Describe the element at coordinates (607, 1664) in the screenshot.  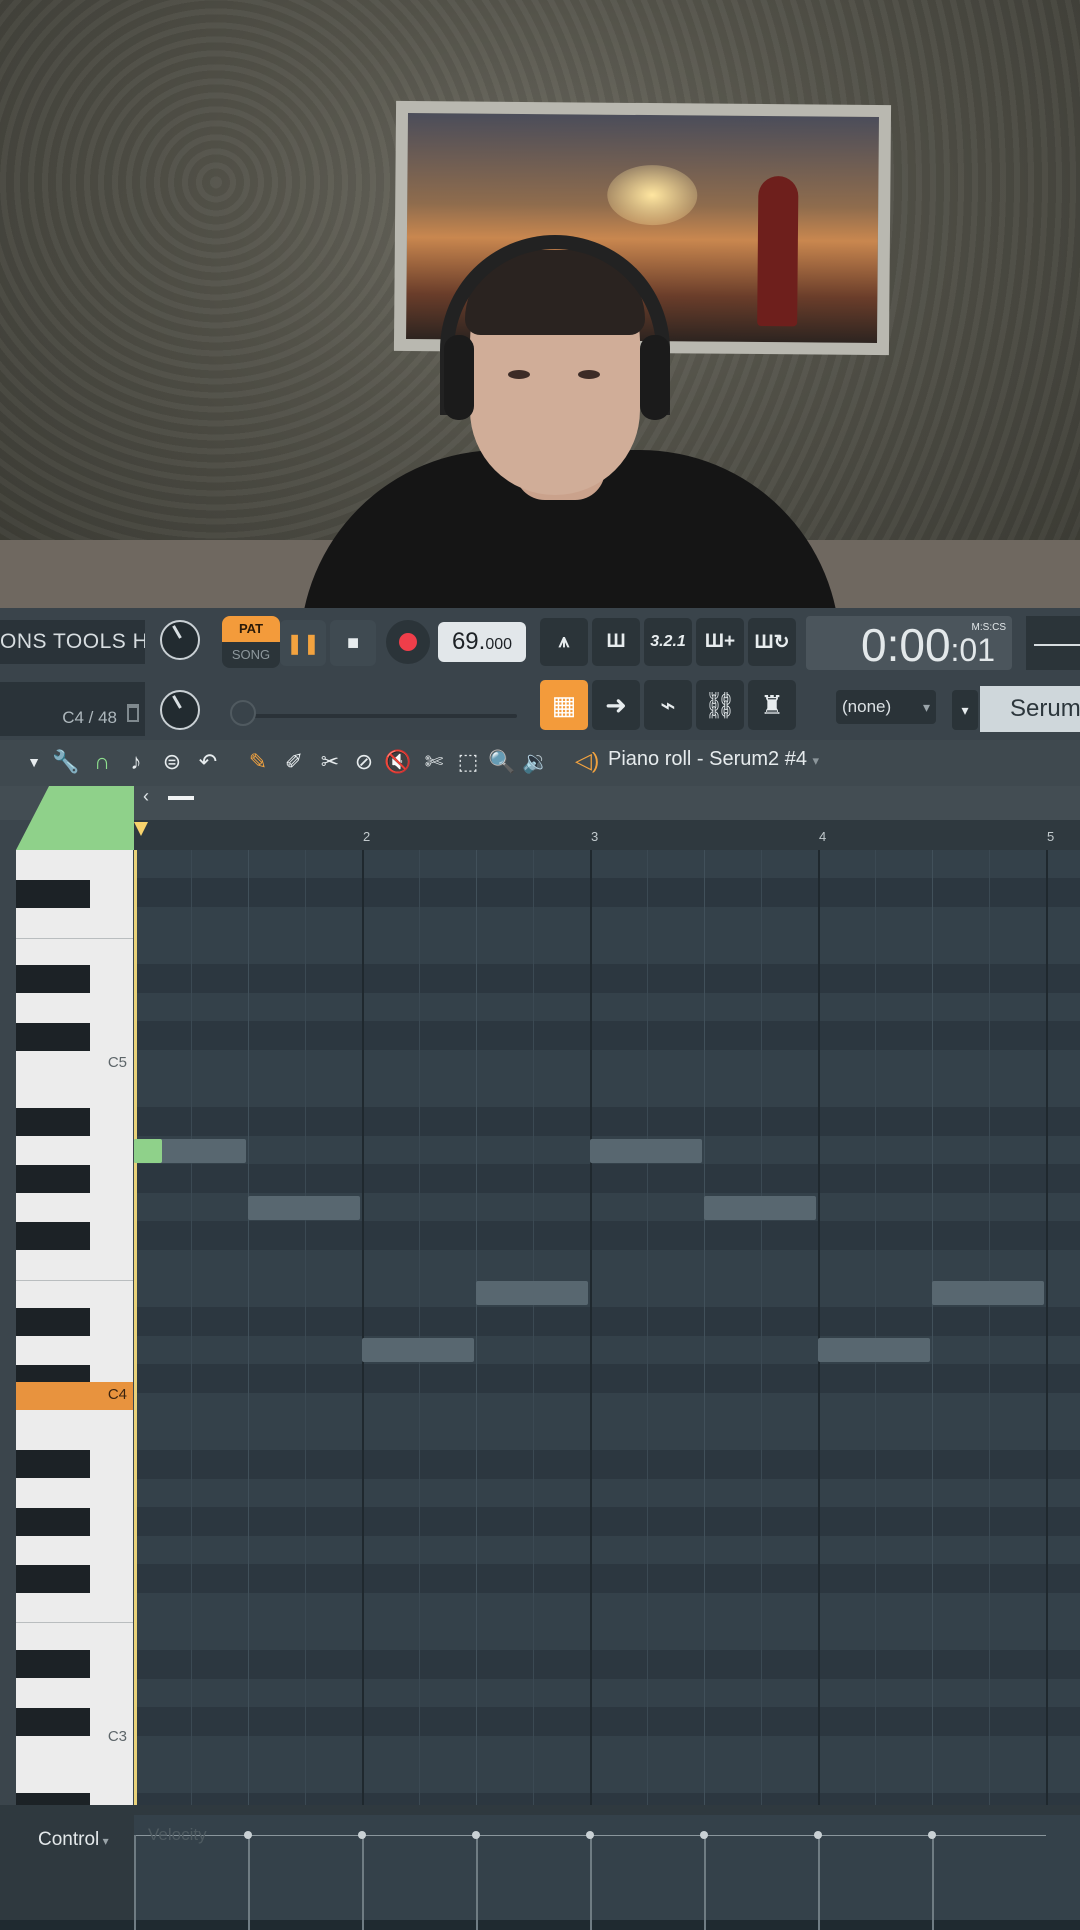
I see `grid-row-black` at that location.